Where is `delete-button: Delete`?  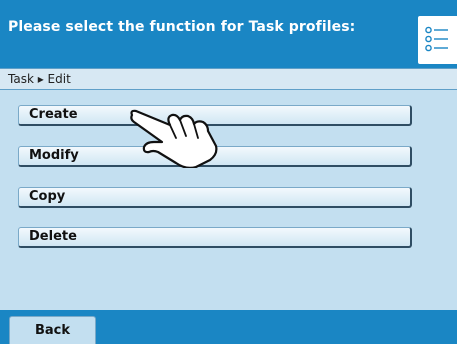 delete-button: Delete is located at coordinates (215, 237).